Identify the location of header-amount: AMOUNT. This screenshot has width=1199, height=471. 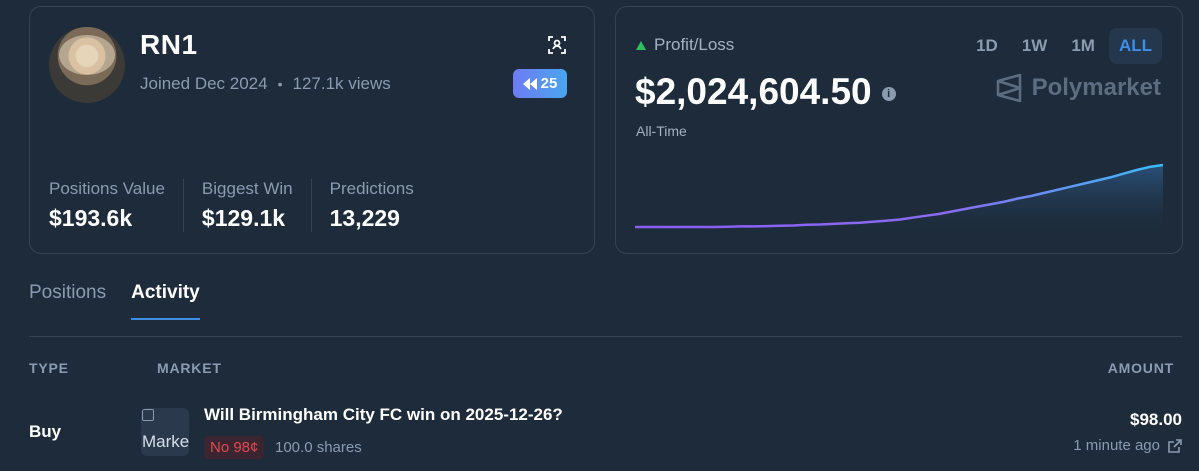
(1140, 368).